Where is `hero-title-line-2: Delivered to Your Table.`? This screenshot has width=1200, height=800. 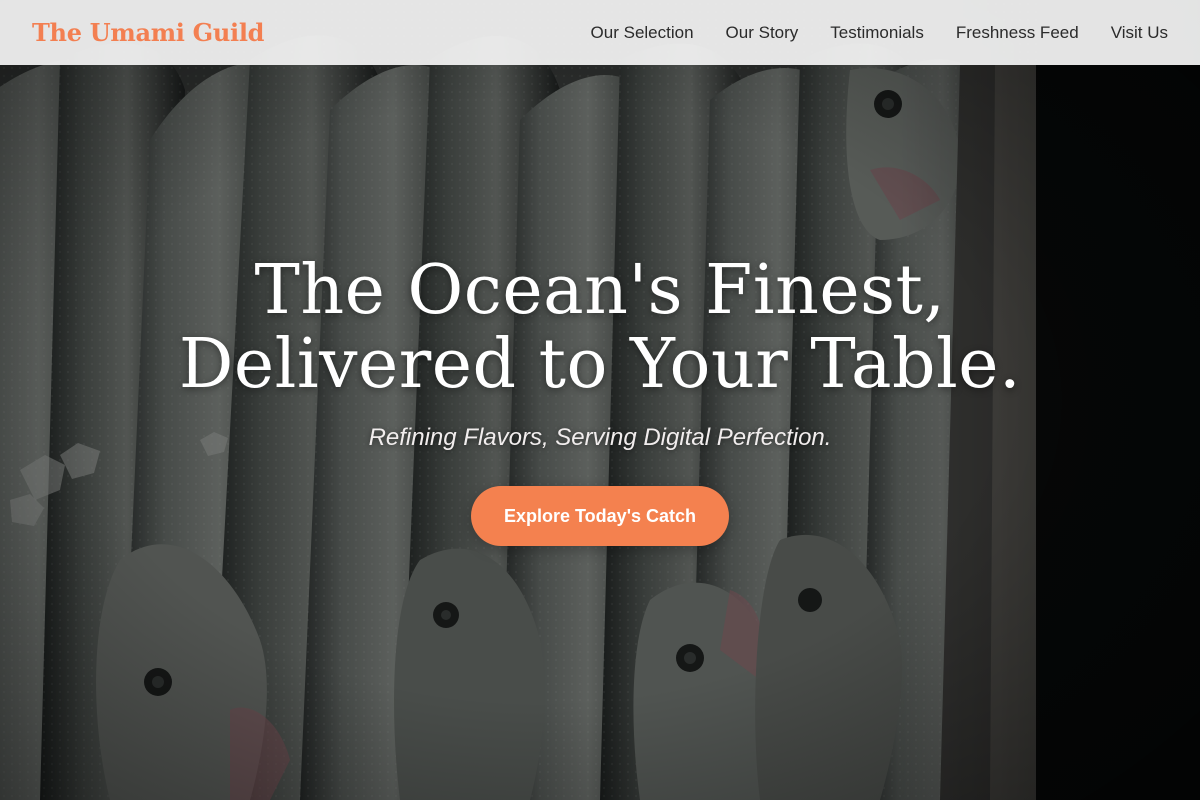
hero-title-line-2: Delivered to Your Table. is located at coordinates (600, 364).